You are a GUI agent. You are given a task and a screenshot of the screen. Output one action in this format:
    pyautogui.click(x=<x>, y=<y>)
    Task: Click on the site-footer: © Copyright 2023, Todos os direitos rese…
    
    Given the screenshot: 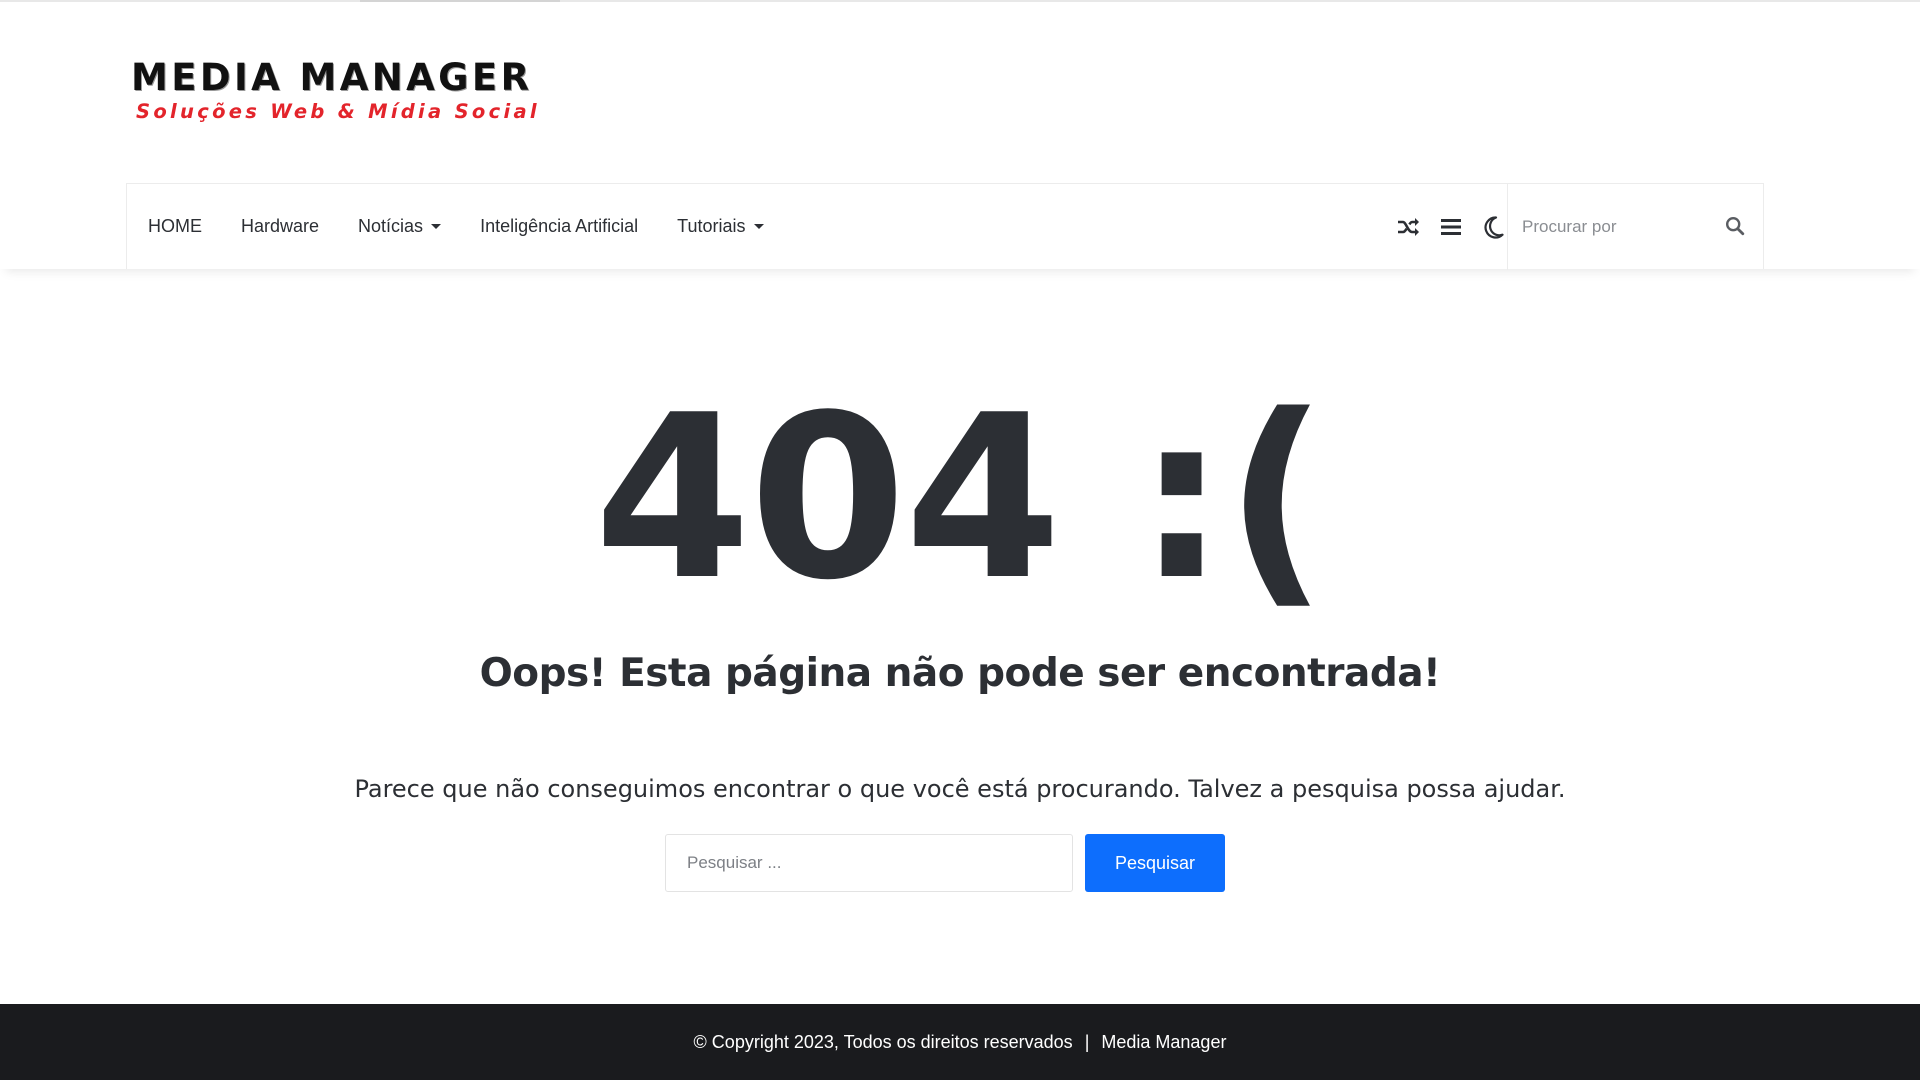 What is the action you would take?
    pyautogui.click(x=960, y=1042)
    